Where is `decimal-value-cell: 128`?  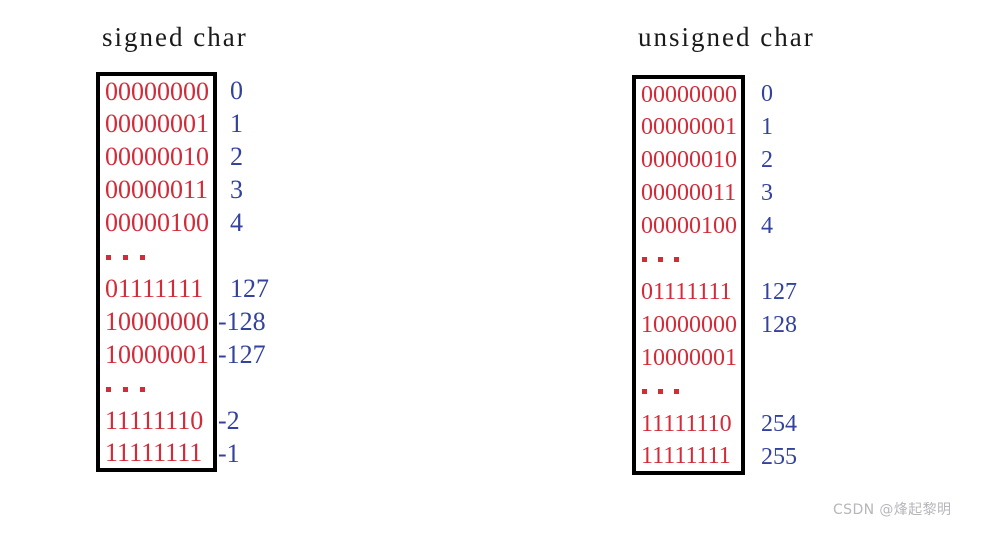 decimal-value-cell: 128 is located at coordinates (771, 324).